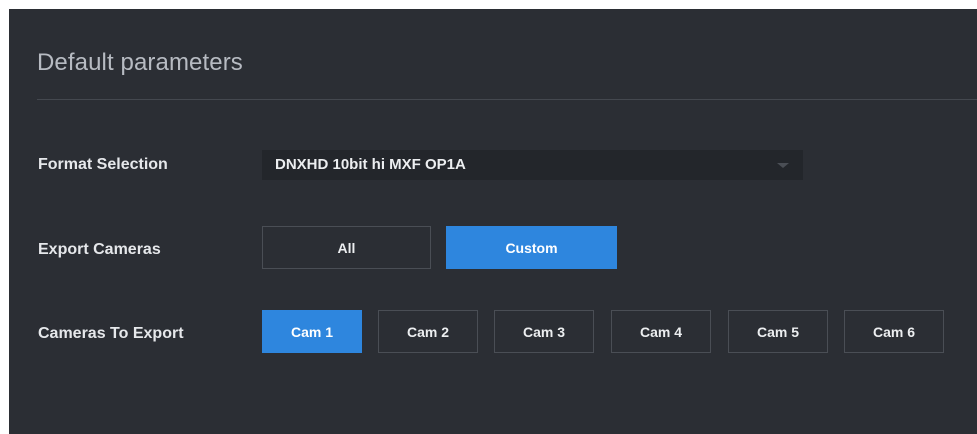  I want to click on export-cameras-label: Export Cameras, so click(99, 249).